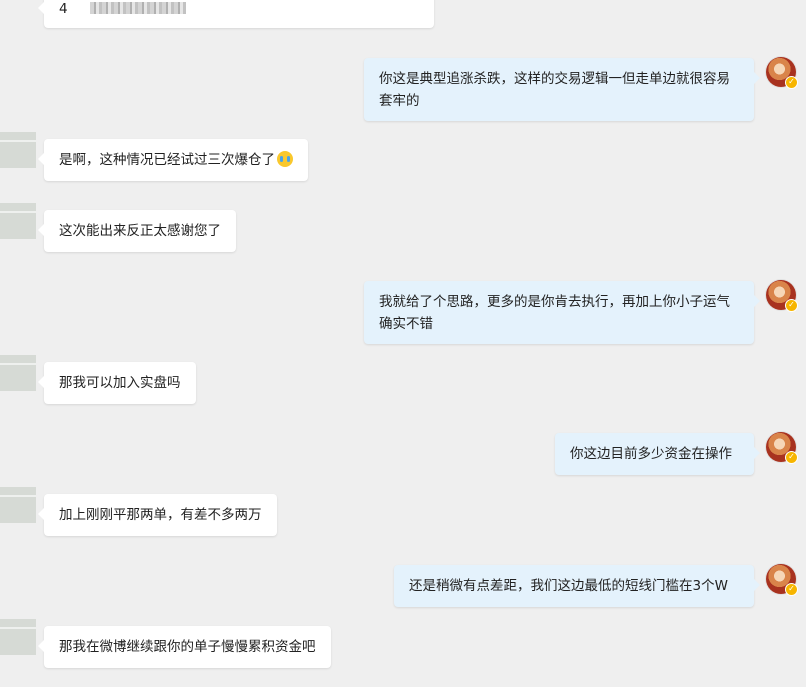 Image resolution: width=806 pixels, height=687 pixels. Describe the element at coordinates (651, 454) in the screenshot. I see `message-text: 你这边目前多少资金在操作` at that location.